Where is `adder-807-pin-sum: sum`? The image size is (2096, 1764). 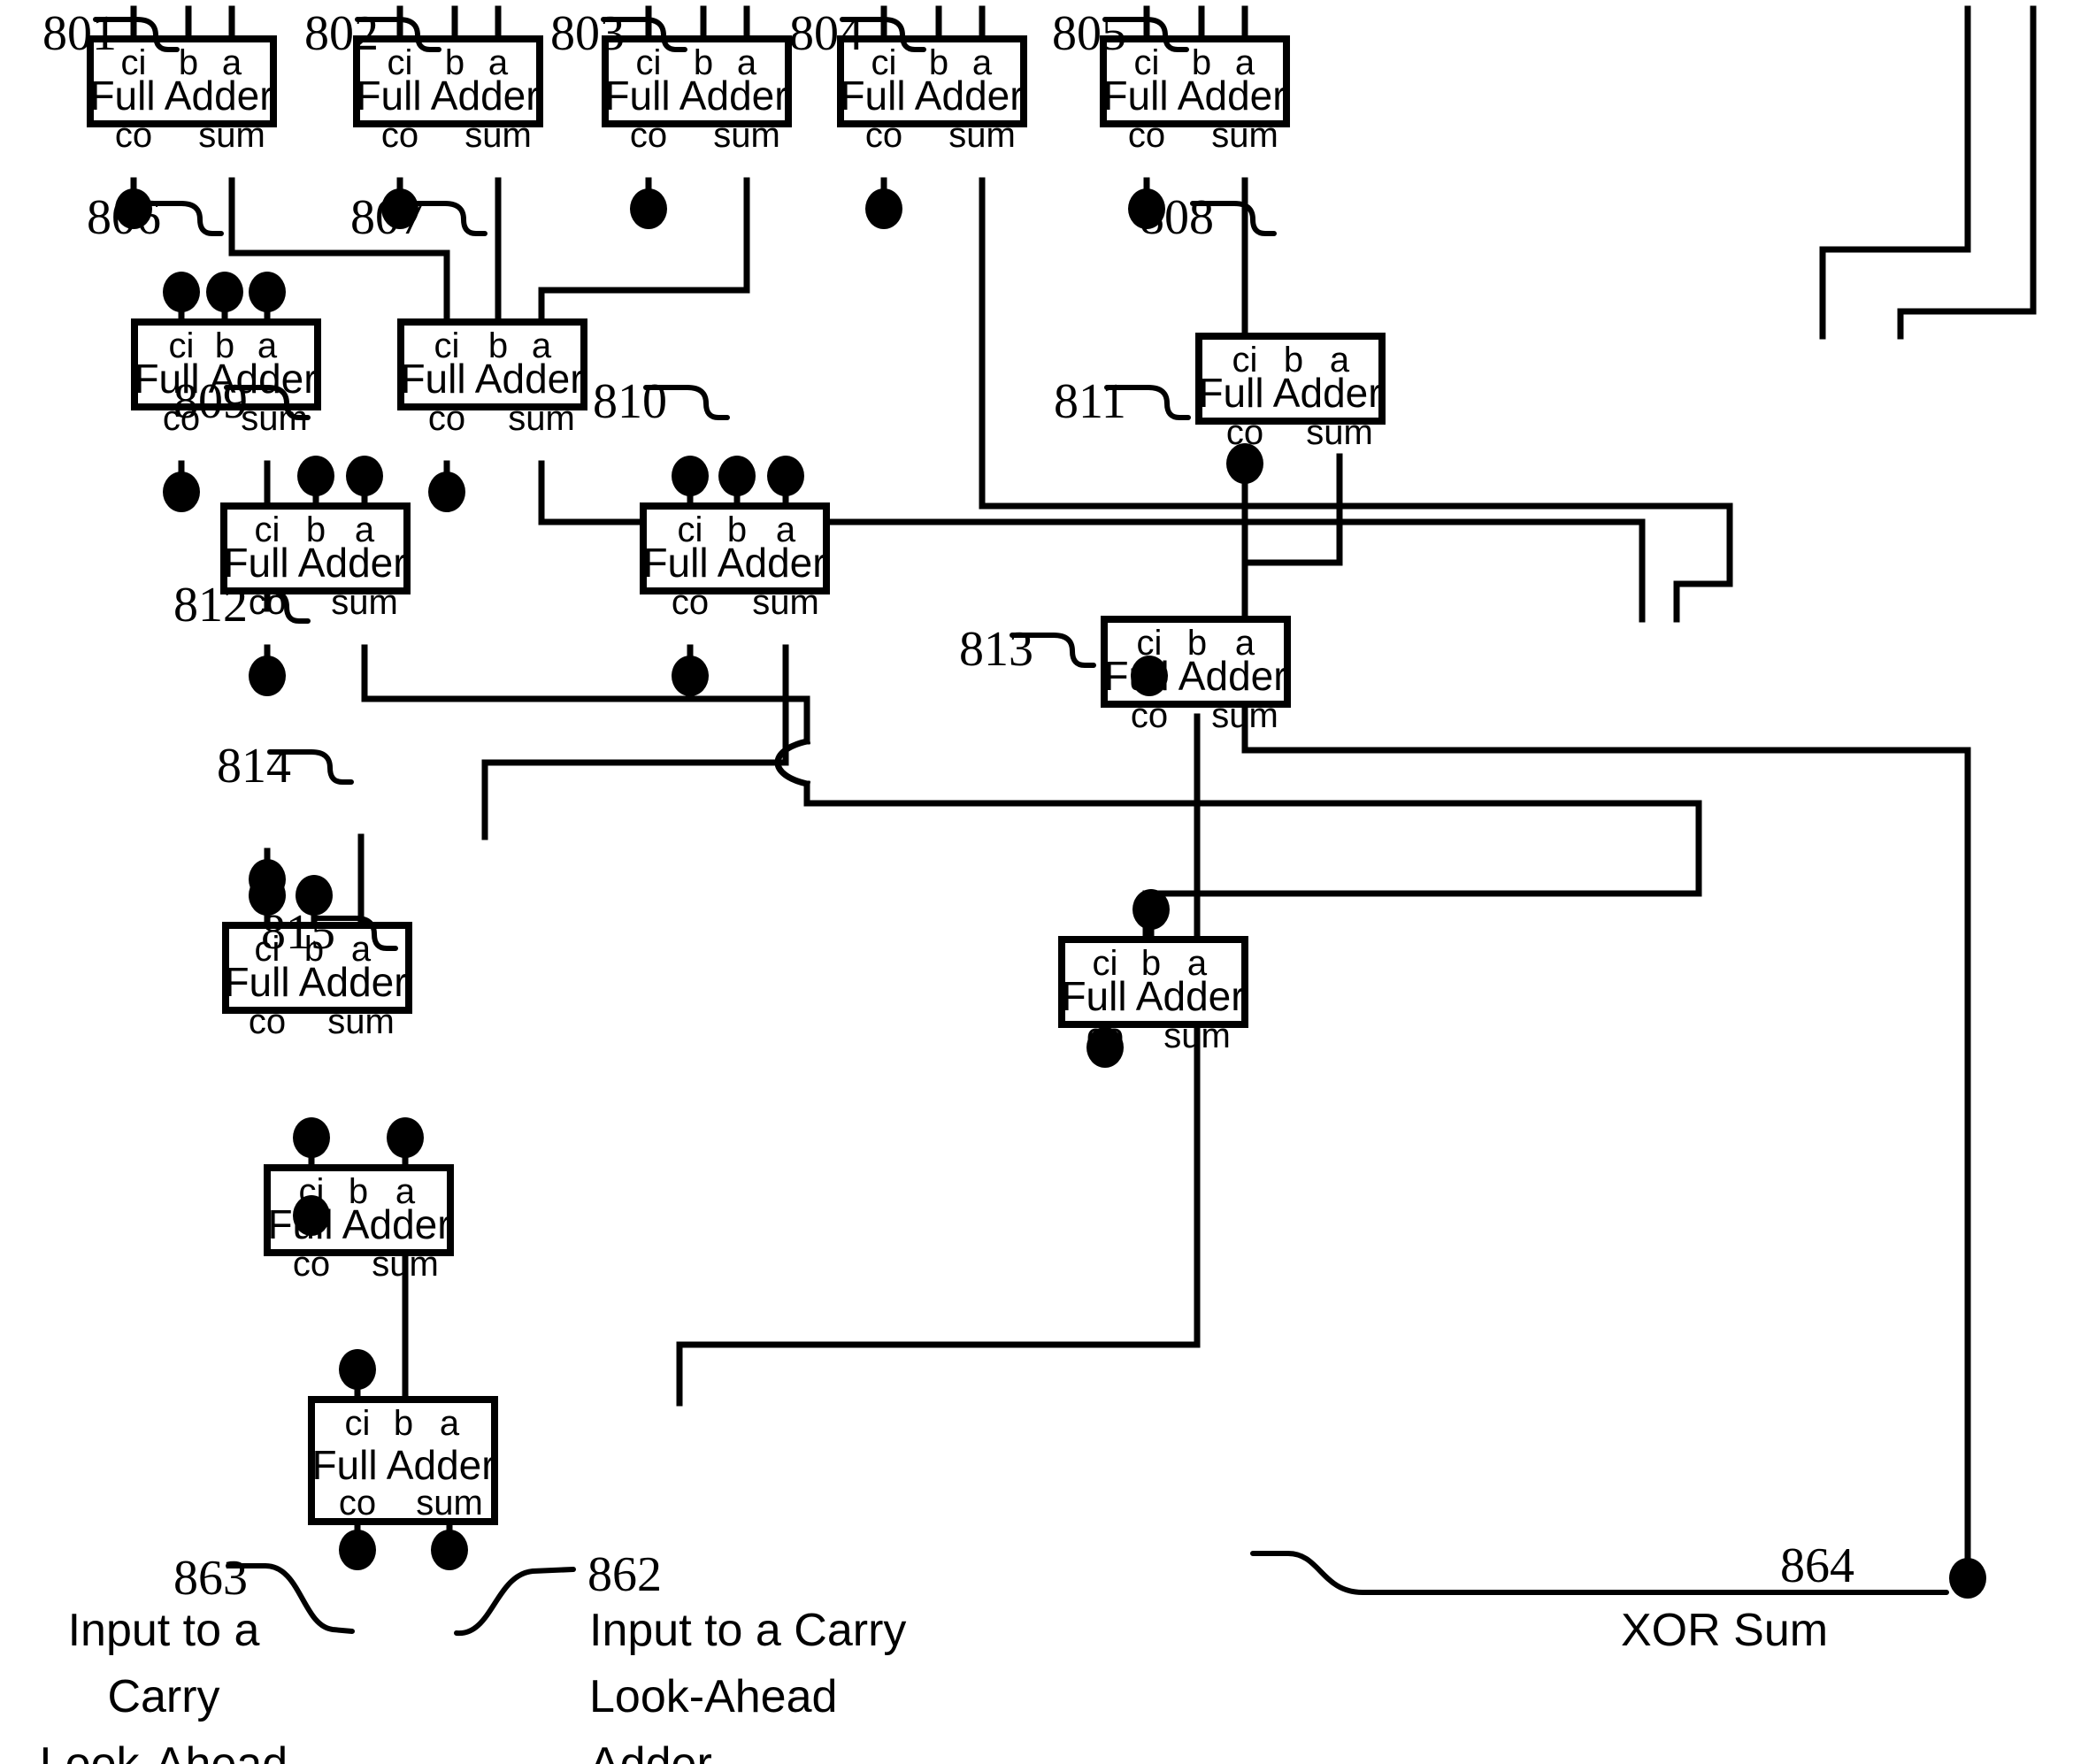
adder-807-pin-sum: sum is located at coordinates (541, 418).